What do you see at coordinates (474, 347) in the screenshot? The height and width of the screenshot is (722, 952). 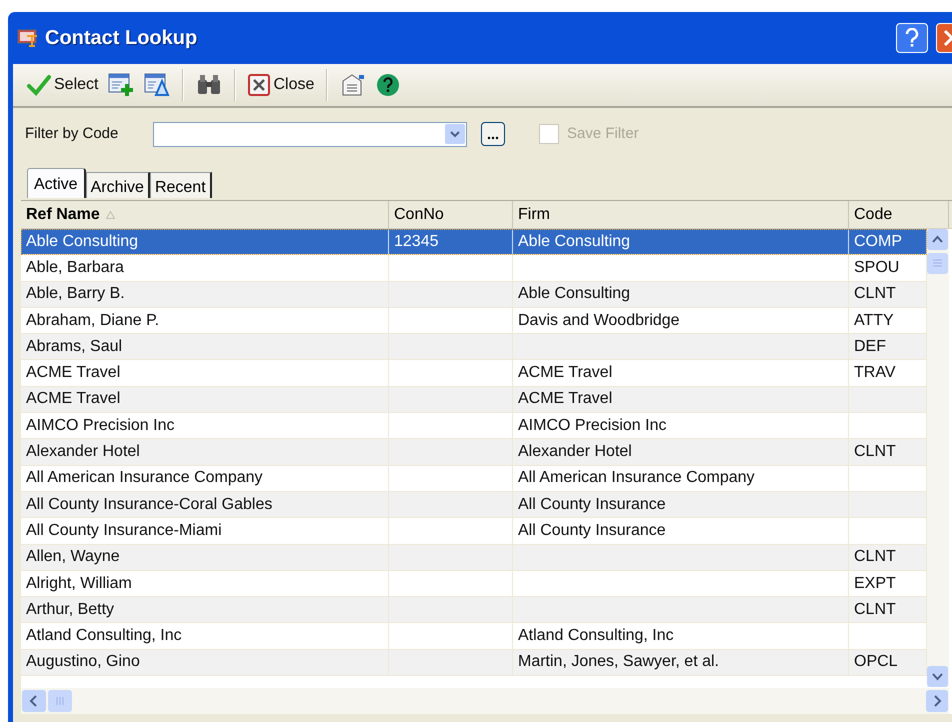 I see `table-row: Abrams, Saul DEF` at bounding box center [474, 347].